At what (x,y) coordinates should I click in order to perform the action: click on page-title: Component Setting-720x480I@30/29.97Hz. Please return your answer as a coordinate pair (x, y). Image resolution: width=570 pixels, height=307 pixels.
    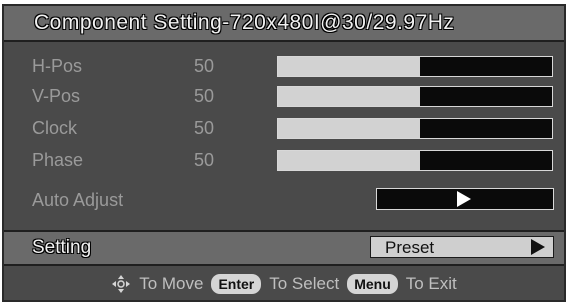
    Looking at the image, I should click on (244, 22).